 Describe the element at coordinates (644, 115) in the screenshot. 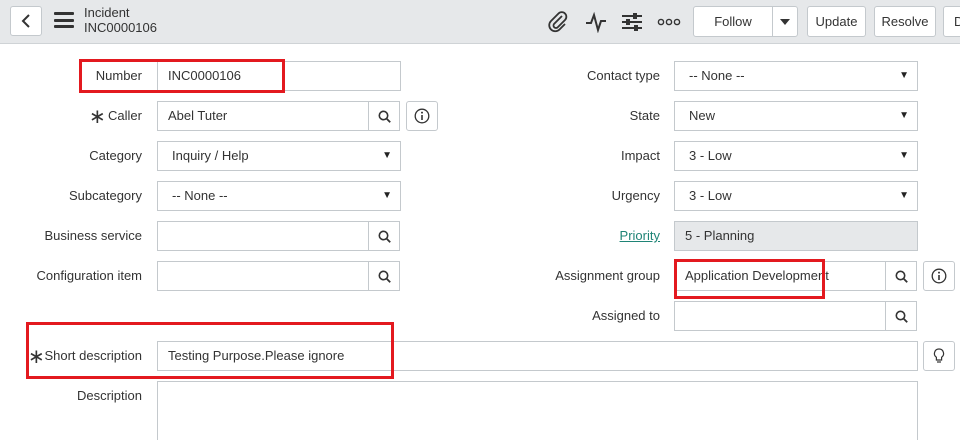

I see `state-label: State` at that location.